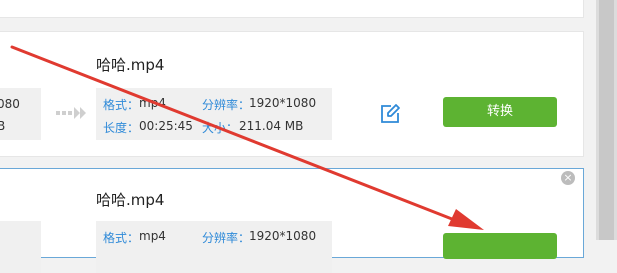 The height and width of the screenshot is (273, 617). Describe the element at coordinates (20, 247) in the screenshot. I see `source-info` at that location.